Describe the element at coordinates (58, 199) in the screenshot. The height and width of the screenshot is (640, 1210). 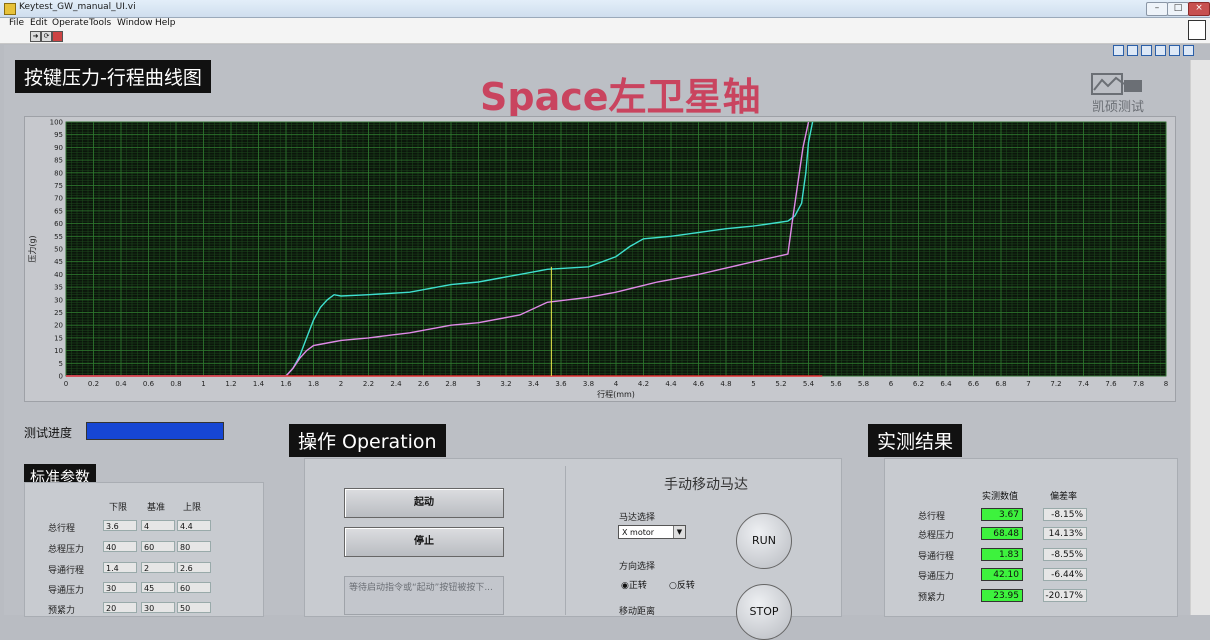
I see `y-tick-label: 70` at that location.